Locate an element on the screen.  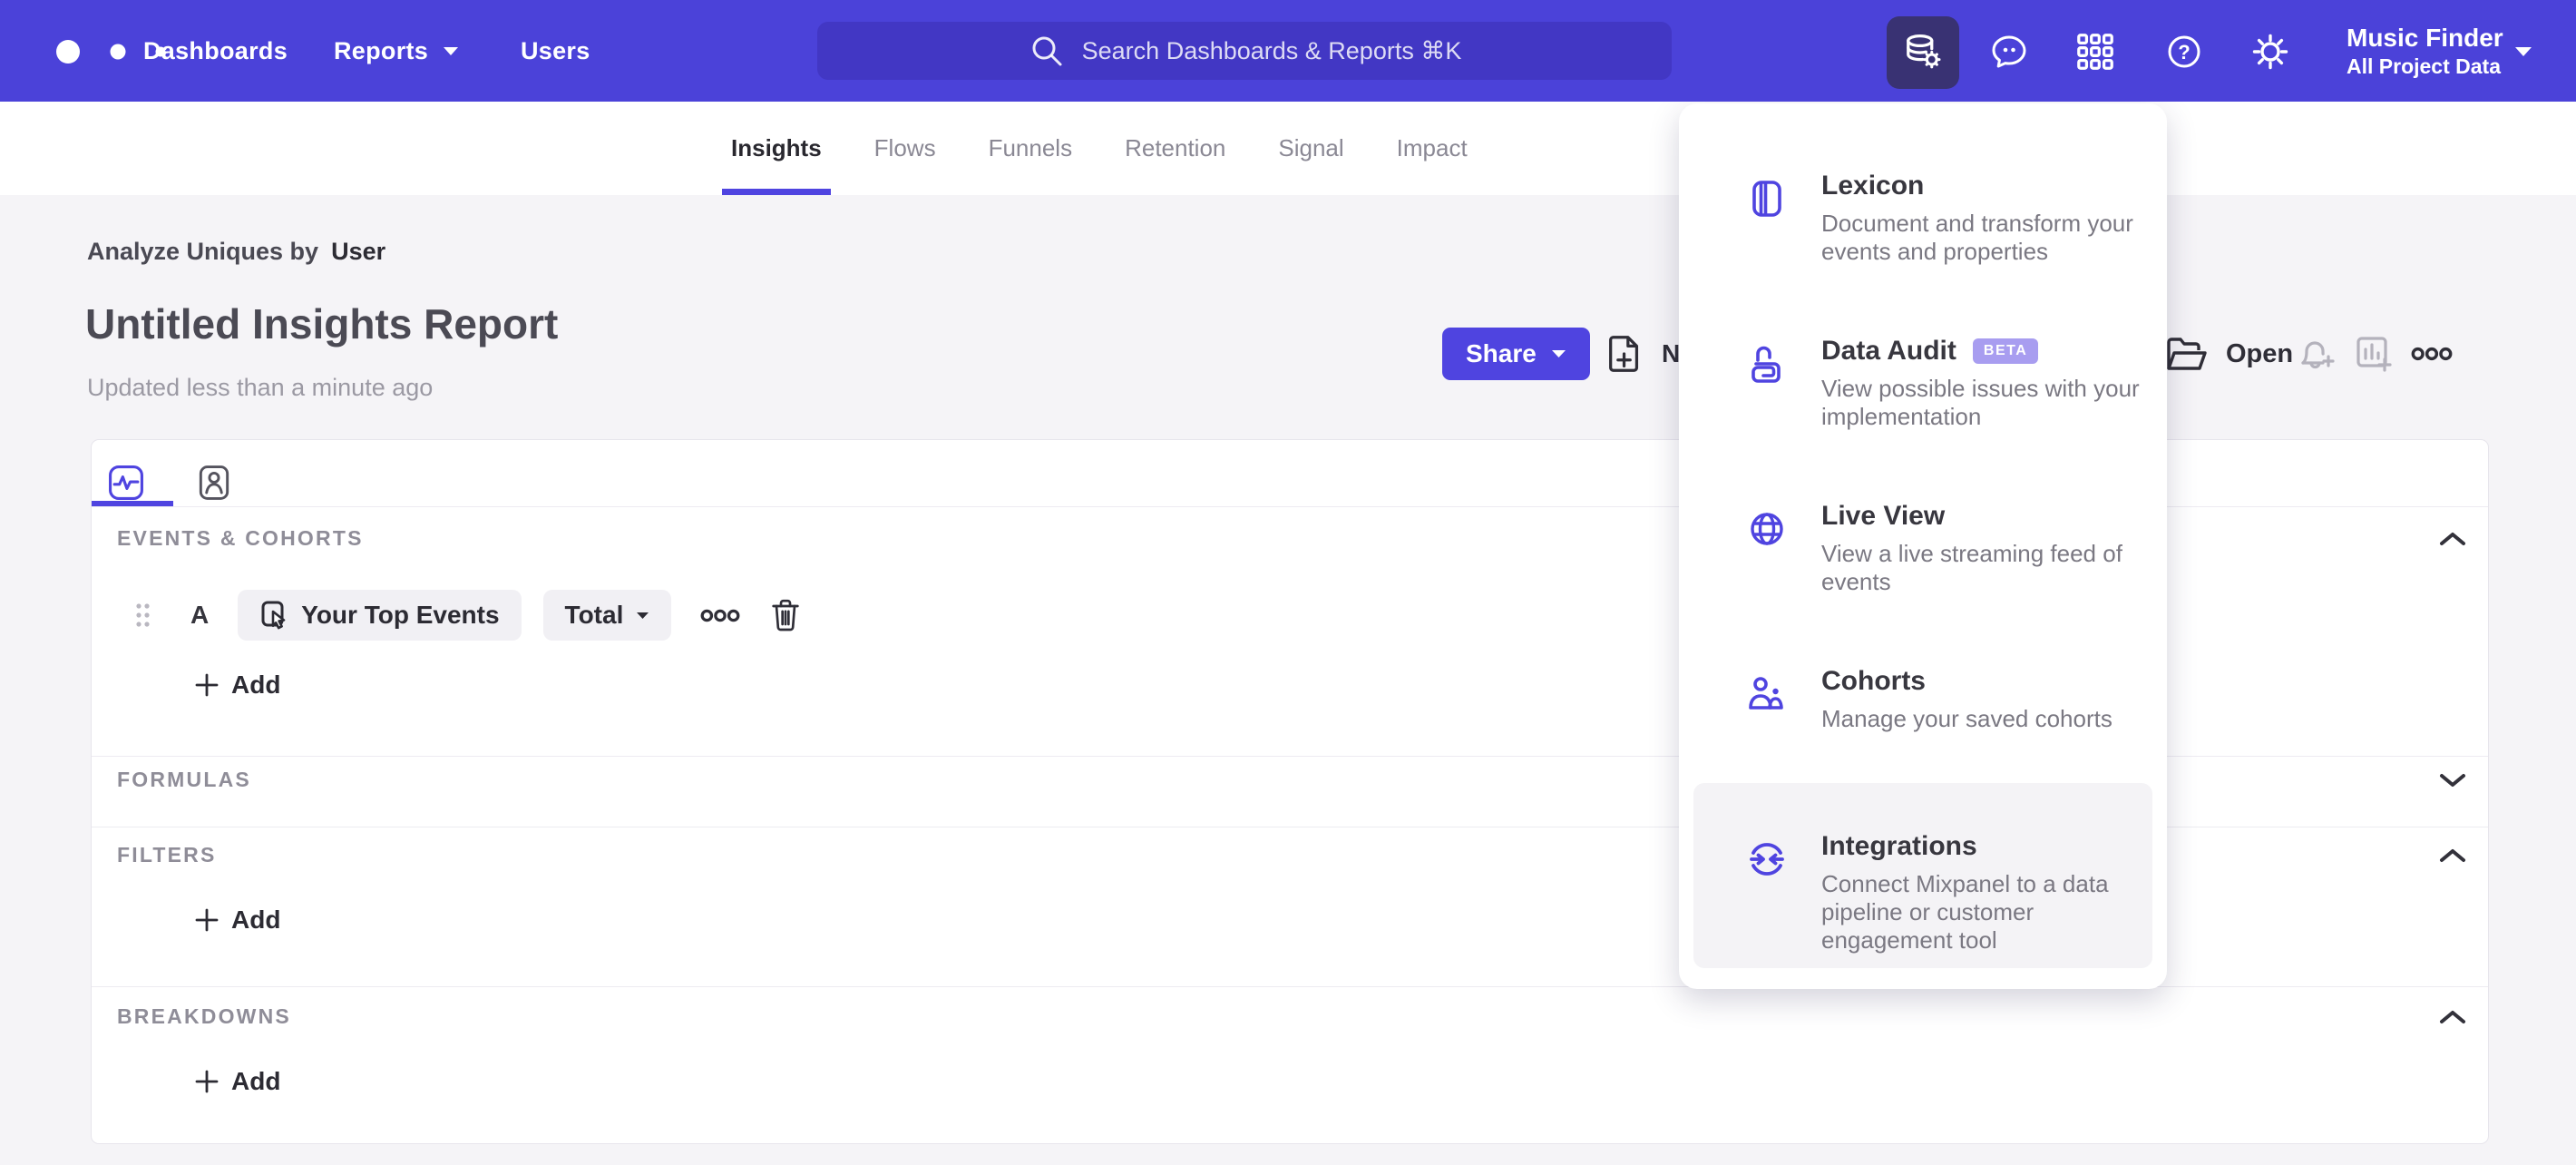
open-button: Open is located at coordinates (2228, 354).